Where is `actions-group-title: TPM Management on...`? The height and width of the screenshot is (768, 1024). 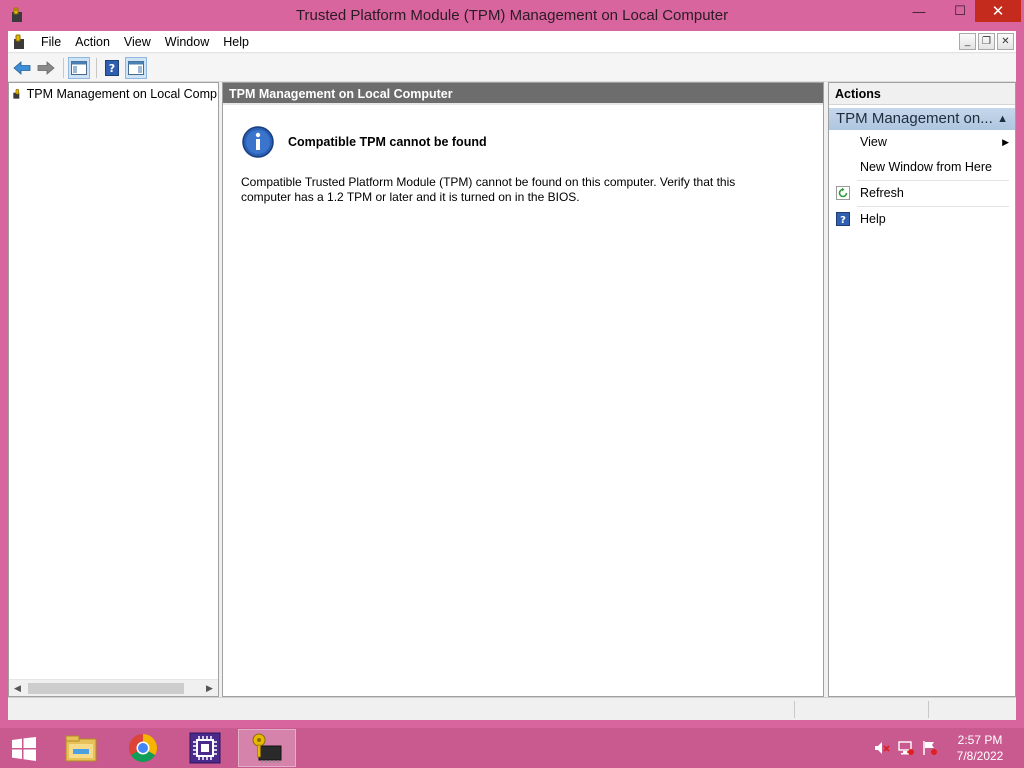
actions-group-title: TPM Management on... is located at coordinates (914, 118).